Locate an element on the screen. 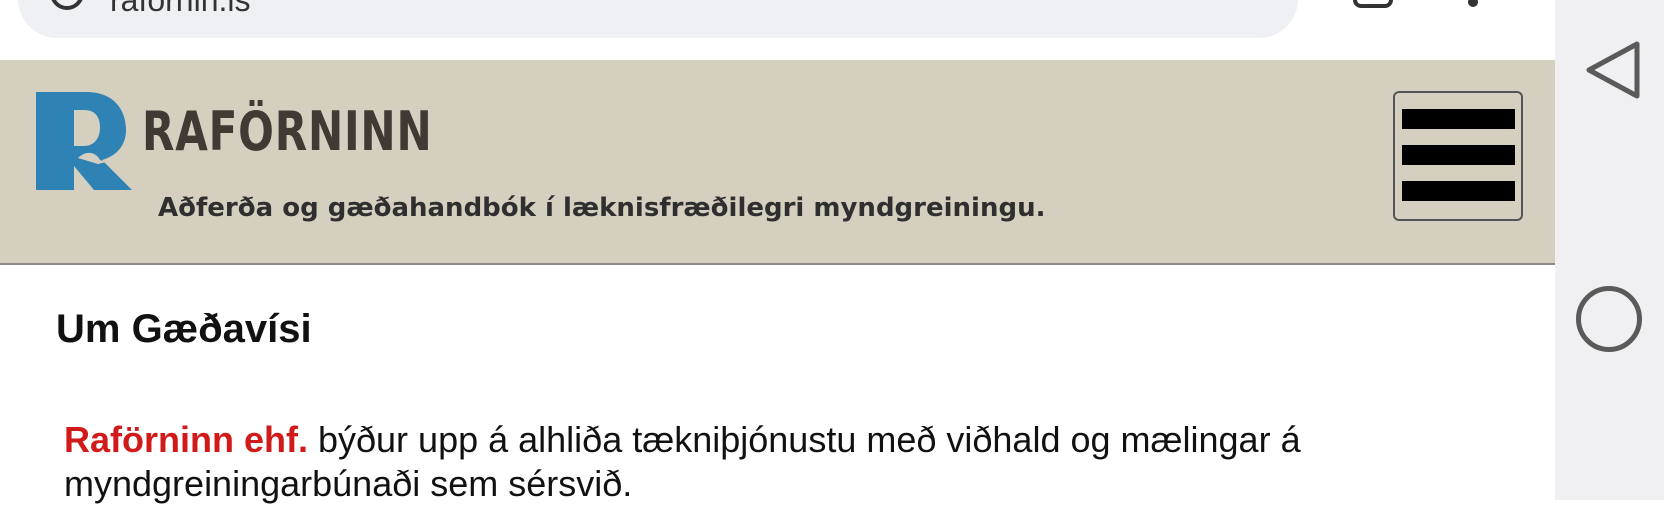 The width and height of the screenshot is (1664, 506). brand-name: RAFÖRNINN is located at coordinates (287, 131).